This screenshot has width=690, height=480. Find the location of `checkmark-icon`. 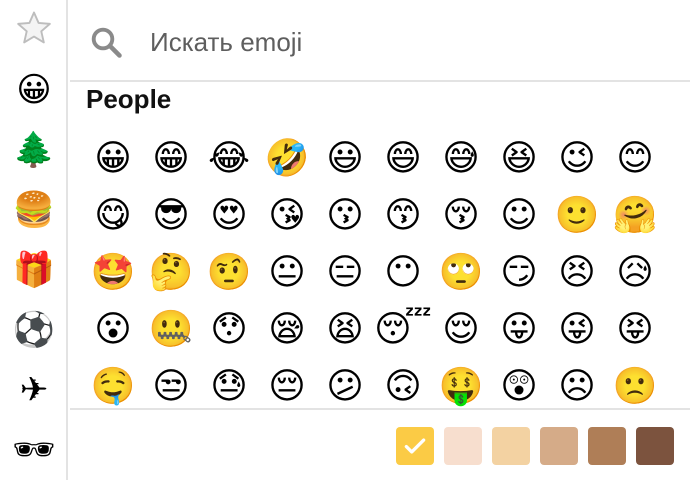

checkmark-icon is located at coordinates (415, 446).